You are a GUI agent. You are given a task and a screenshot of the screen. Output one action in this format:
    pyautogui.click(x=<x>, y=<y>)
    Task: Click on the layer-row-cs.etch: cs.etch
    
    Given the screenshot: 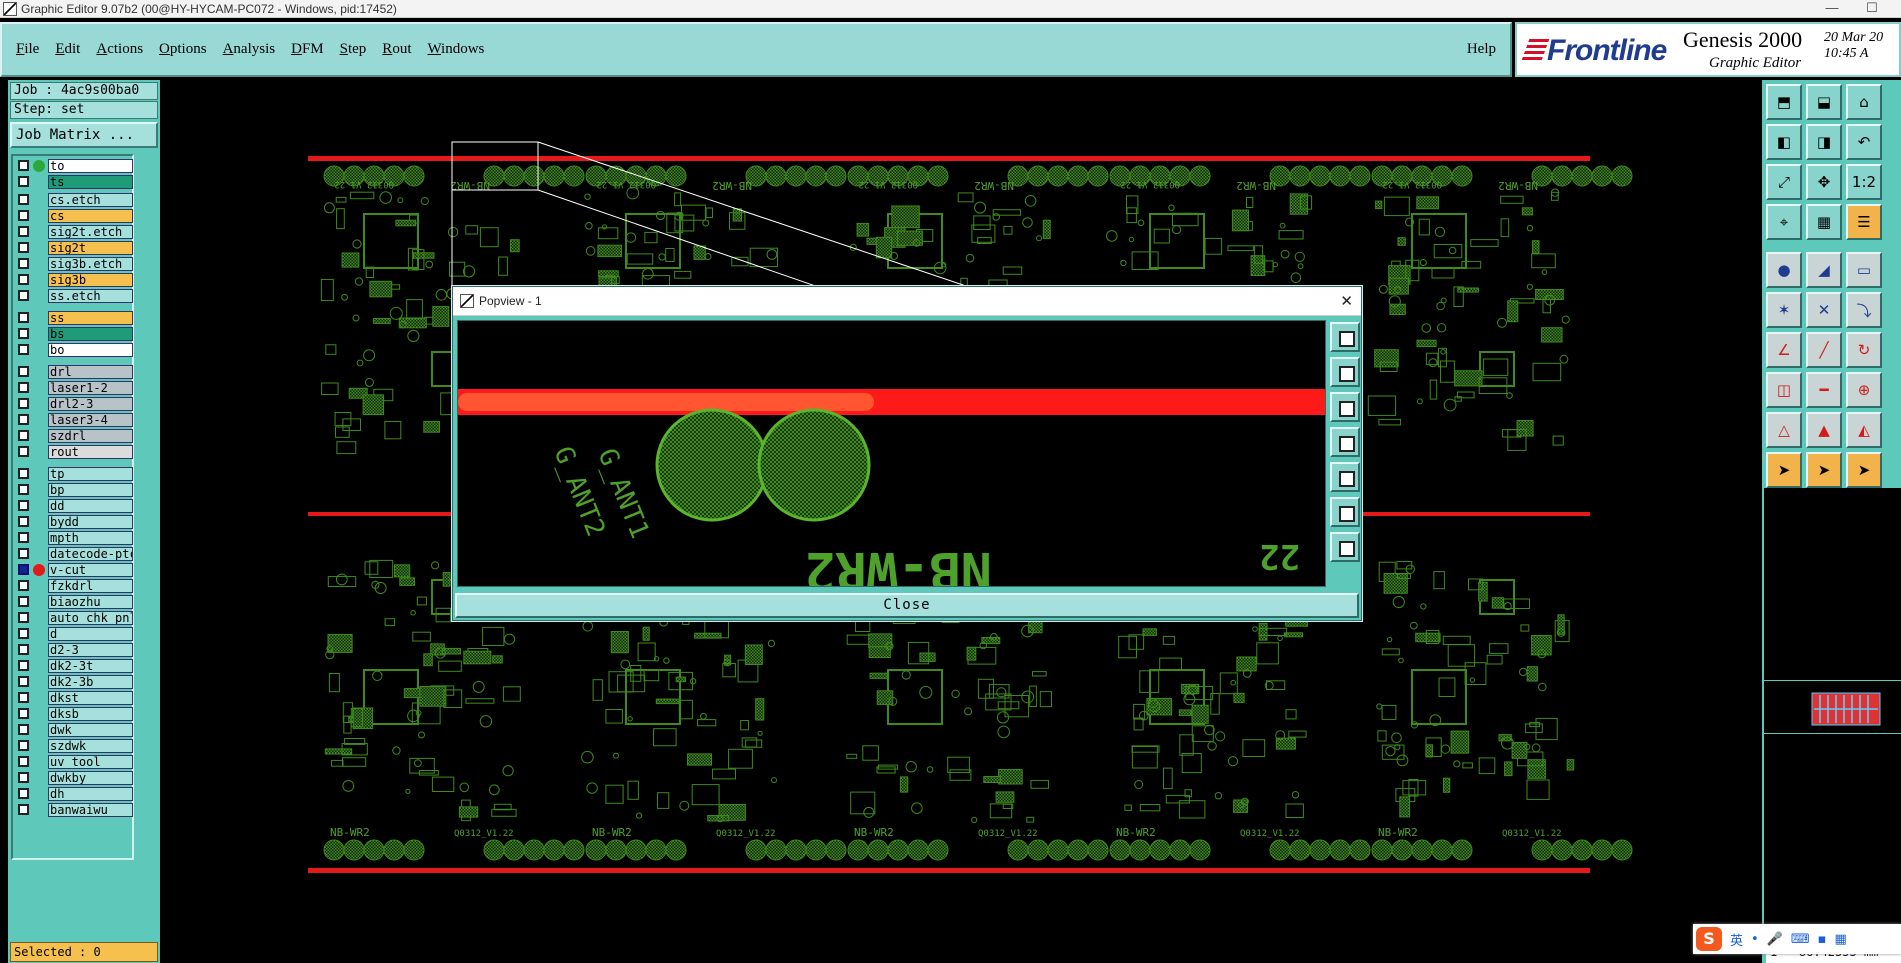 What is the action you would take?
    pyautogui.click(x=74, y=200)
    